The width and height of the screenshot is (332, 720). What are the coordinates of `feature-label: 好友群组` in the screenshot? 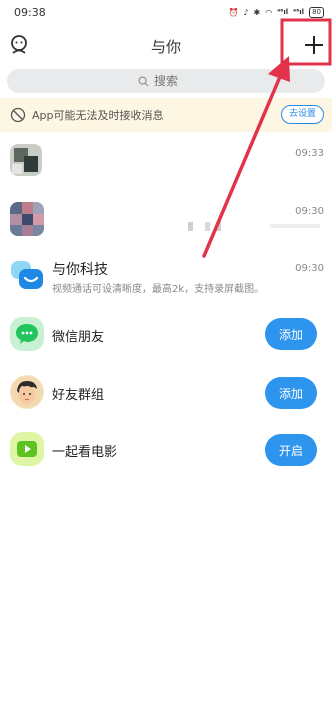 It's located at (78, 395).